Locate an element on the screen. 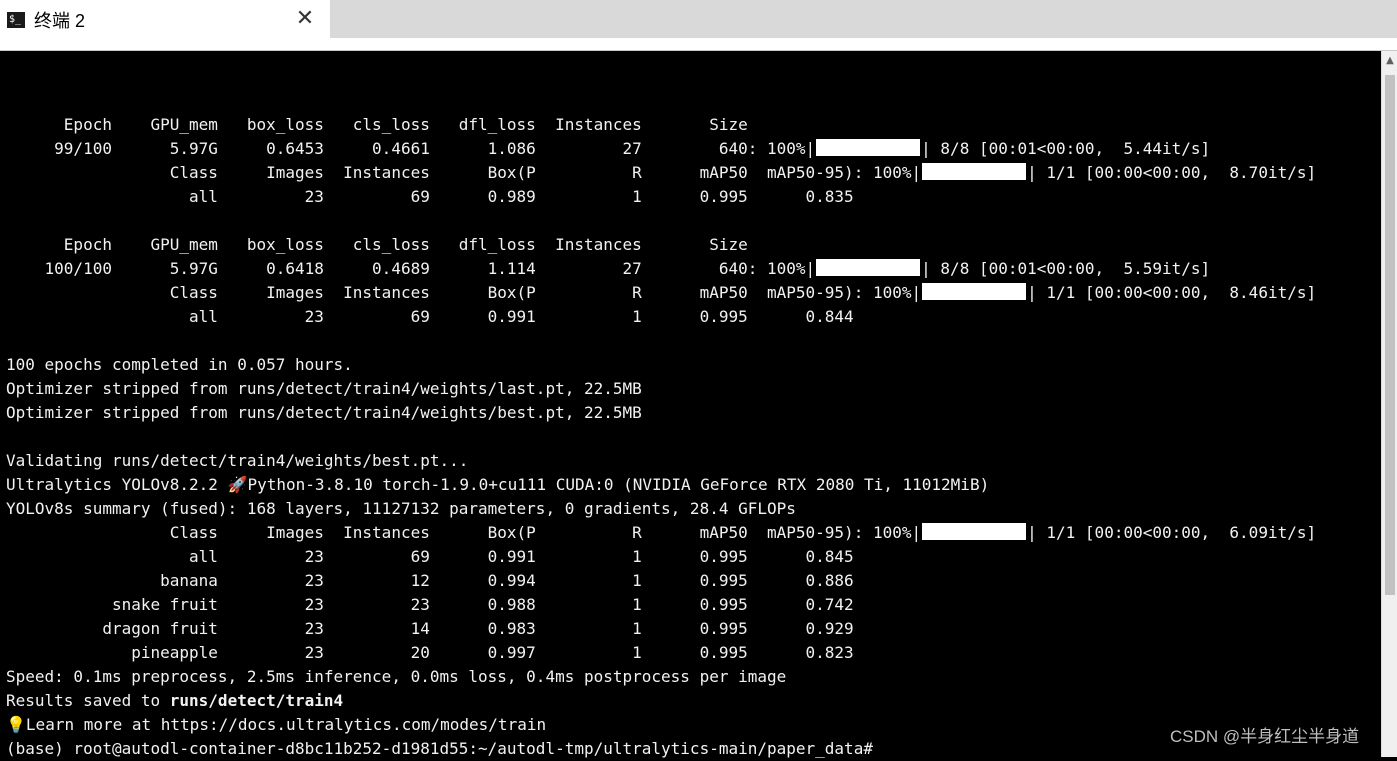  terminal-line: snake fruit 23 23 0.988 1 0.995 0.742 is located at coordinates (430, 604).